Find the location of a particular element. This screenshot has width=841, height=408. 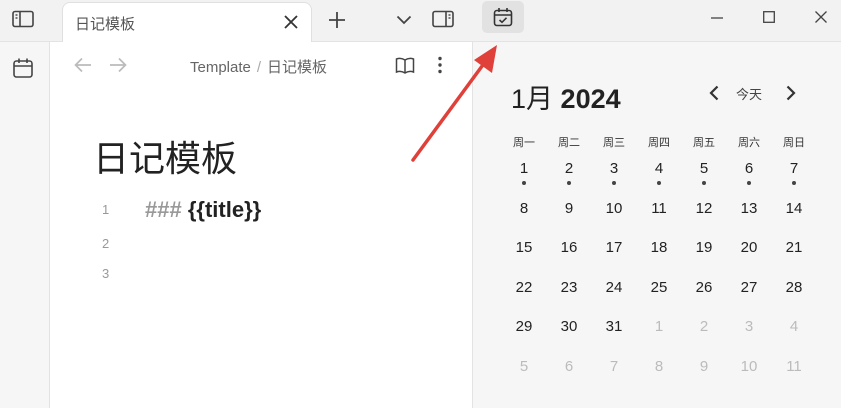

tab-close-button is located at coordinates (291, 22).